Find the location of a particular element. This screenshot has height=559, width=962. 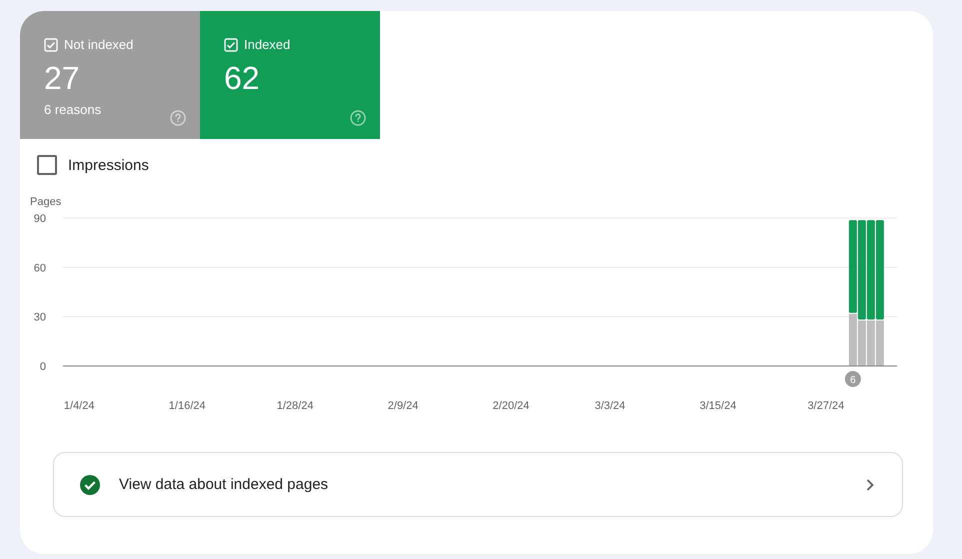

impressions-label: Impressions is located at coordinates (108, 165).